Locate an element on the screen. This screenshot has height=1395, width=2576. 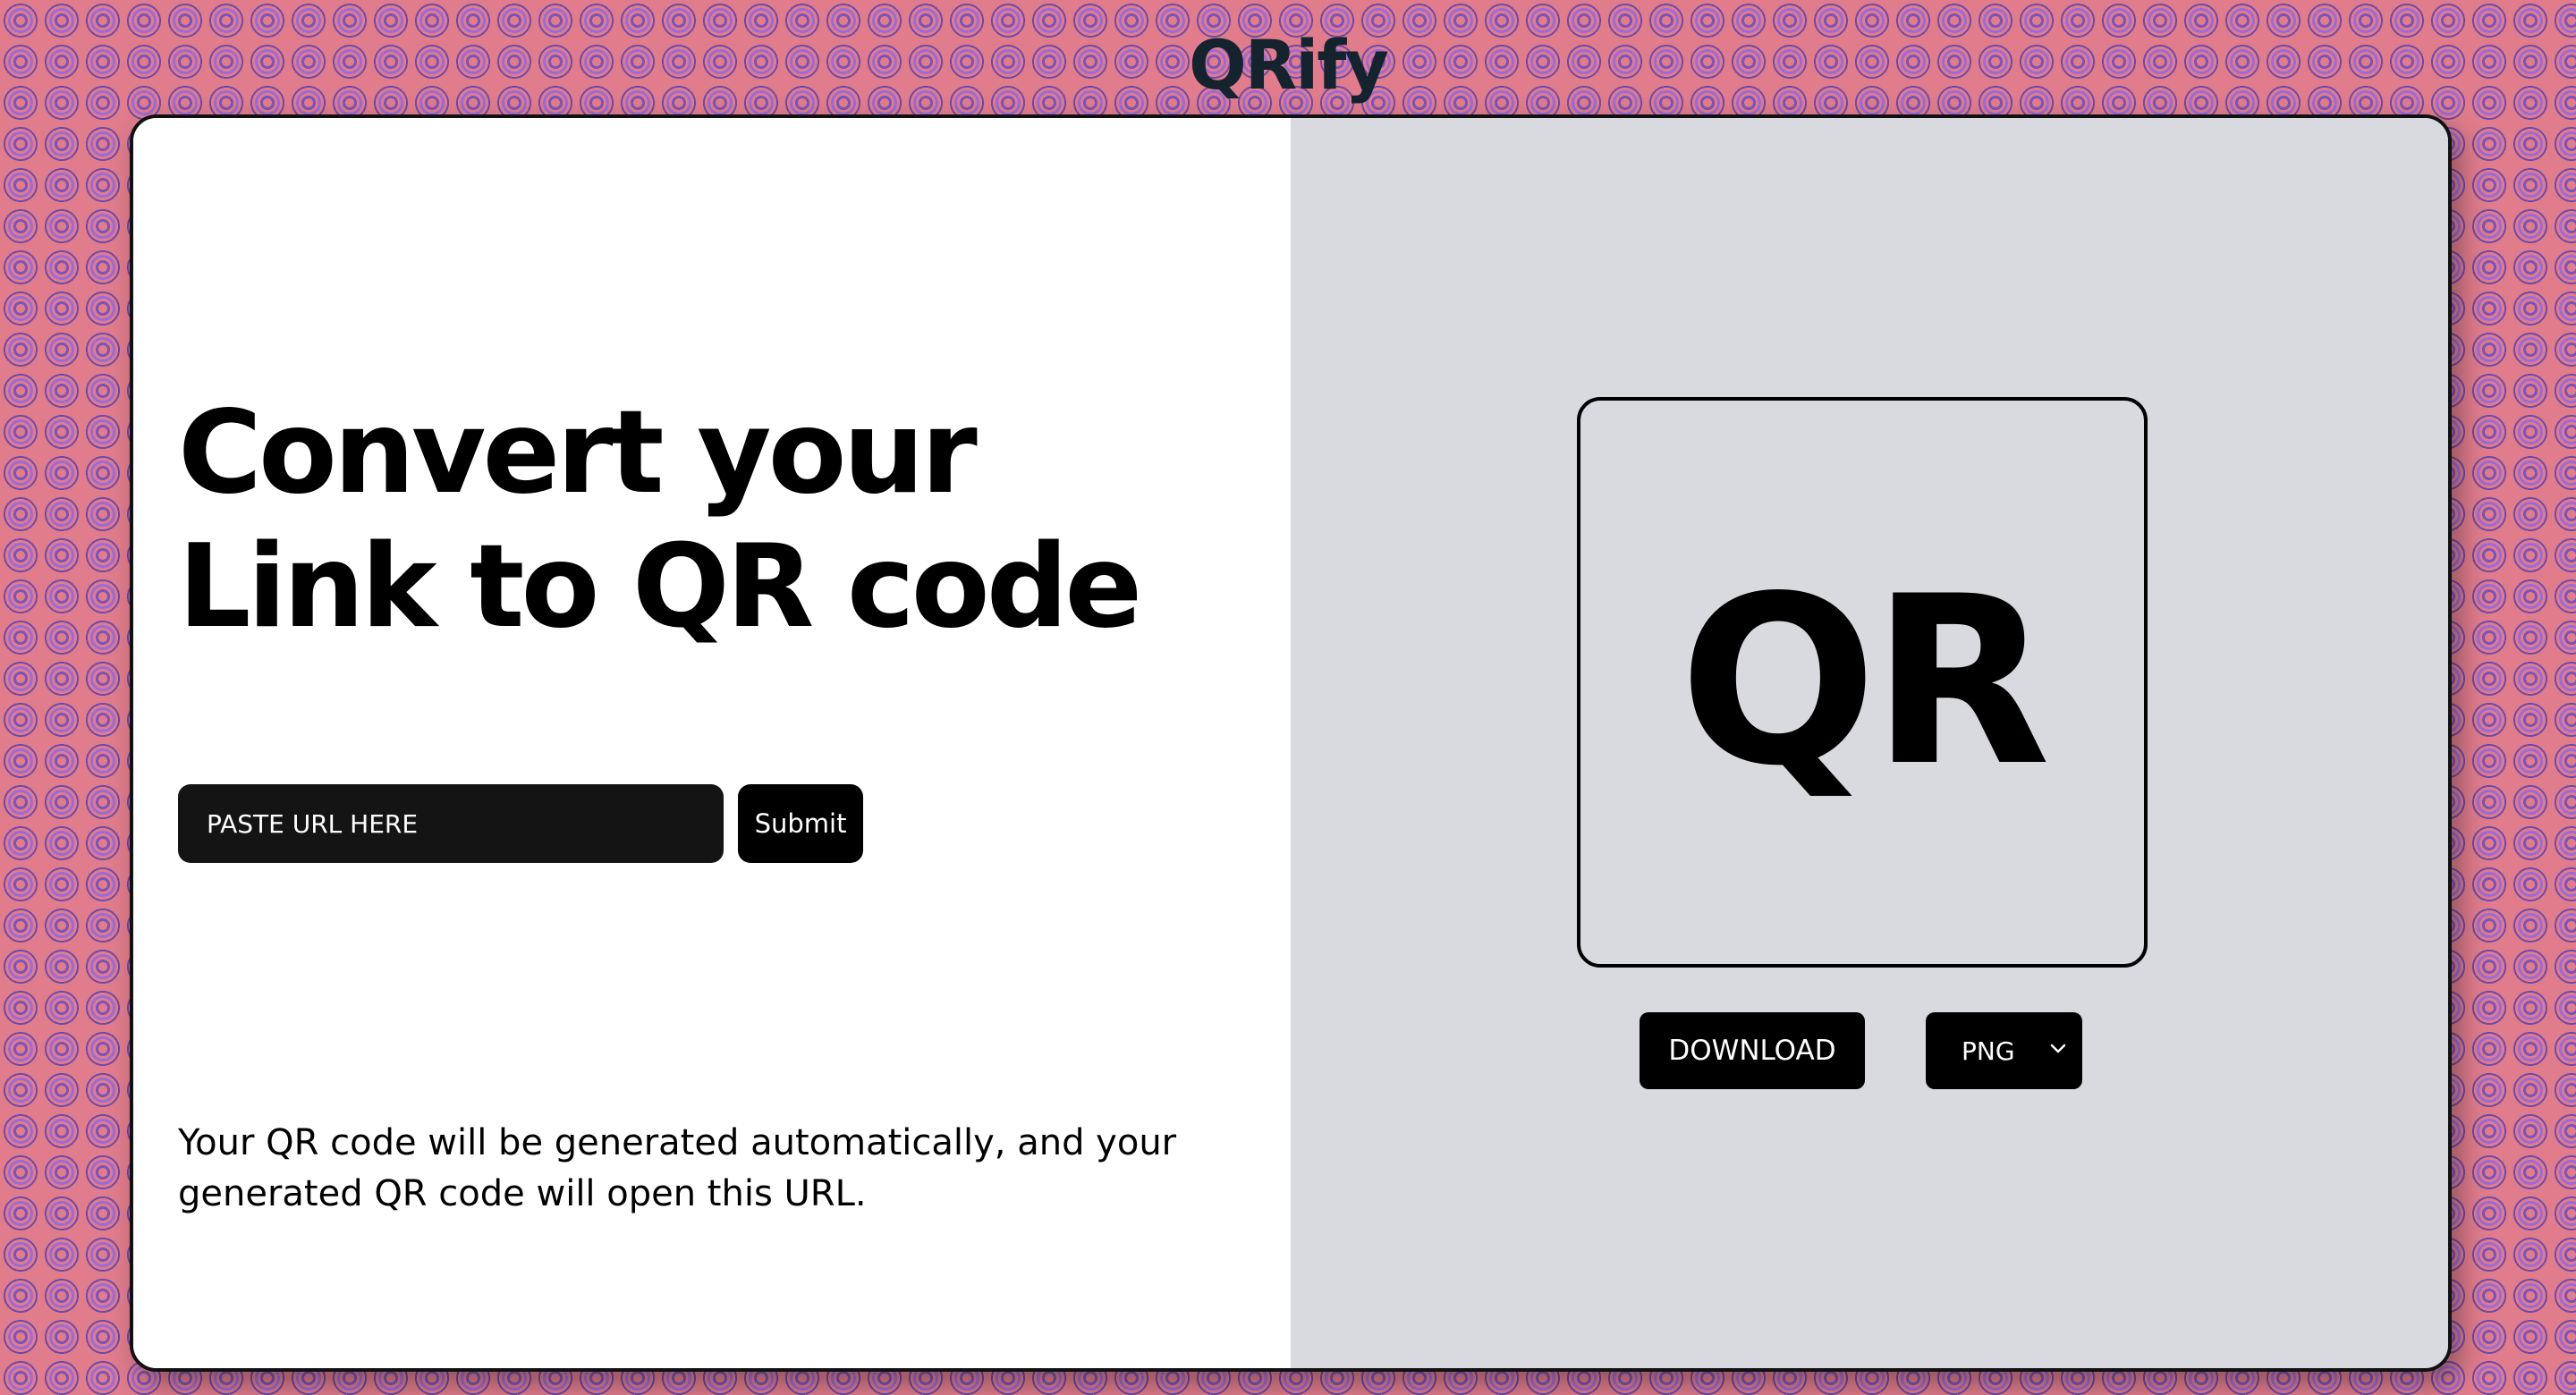
headline-line-1: Convert your is located at coordinates (578, 453).